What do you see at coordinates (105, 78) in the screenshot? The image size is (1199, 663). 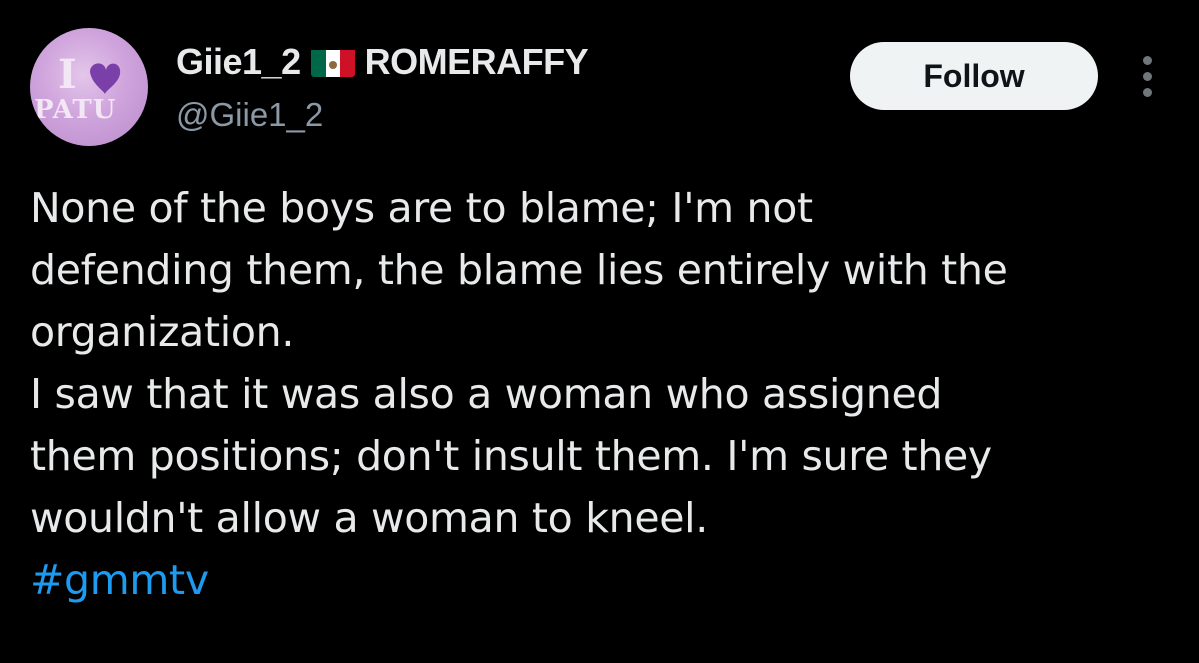 I see `heart-icon` at bounding box center [105, 78].